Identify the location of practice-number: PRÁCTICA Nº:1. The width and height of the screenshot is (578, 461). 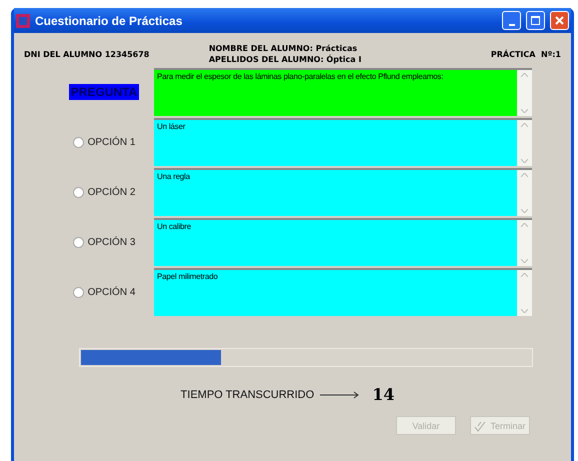
(525, 54).